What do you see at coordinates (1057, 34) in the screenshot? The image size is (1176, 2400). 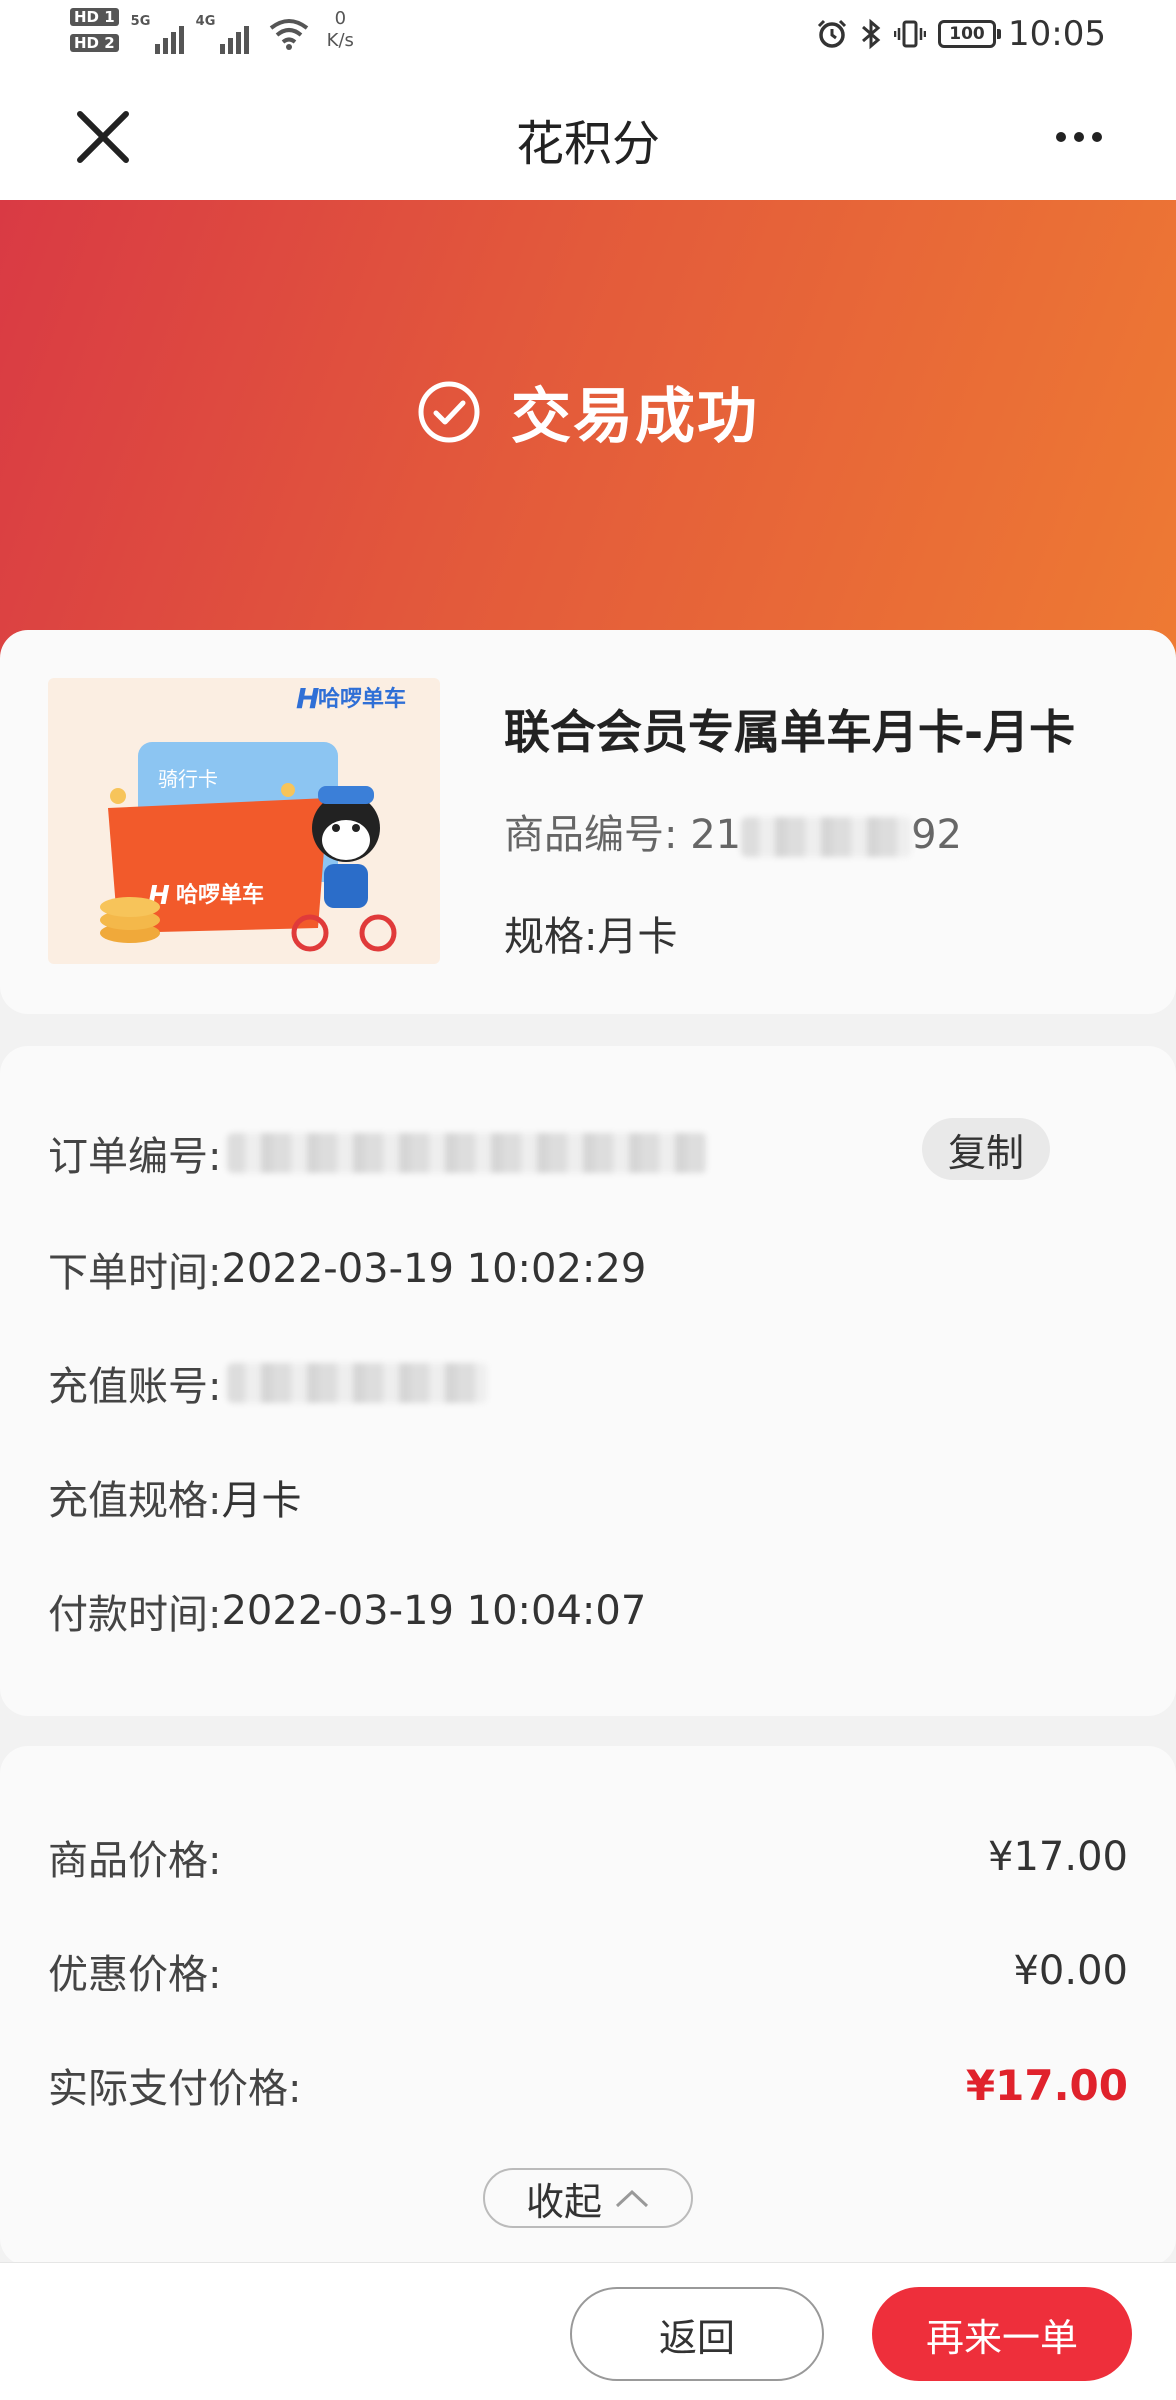 I see `status-time: 10:05` at bounding box center [1057, 34].